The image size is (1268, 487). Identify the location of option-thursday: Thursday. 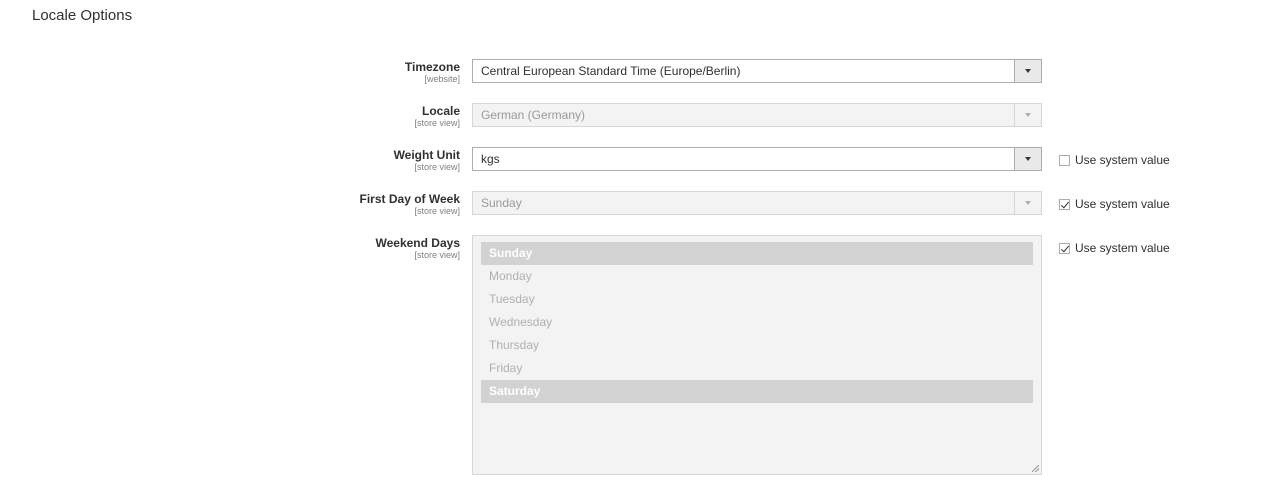
(757, 345).